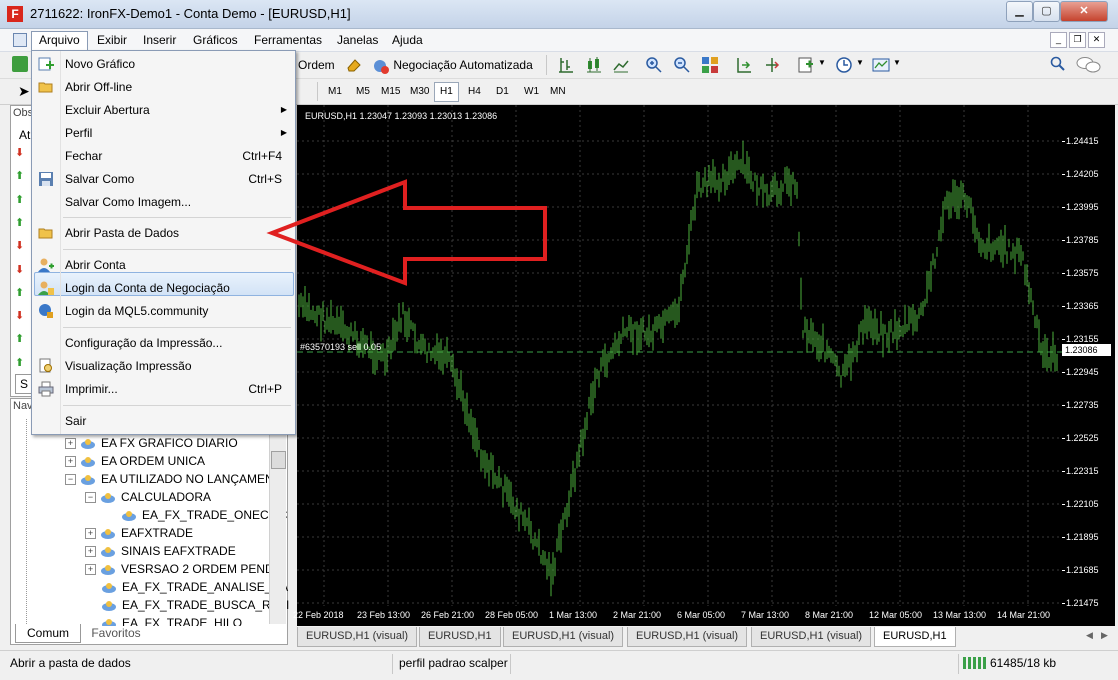 Image resolution: width=1118 pixels, height=680 pixels. Describe the element at coordinates (654, 65) in the screenshot. I see `zoom-in-icon` at that location.